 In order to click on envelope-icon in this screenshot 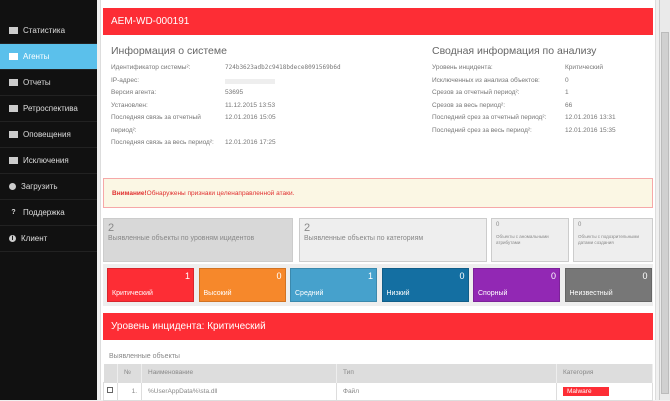, I will do `click(13, 134)`.